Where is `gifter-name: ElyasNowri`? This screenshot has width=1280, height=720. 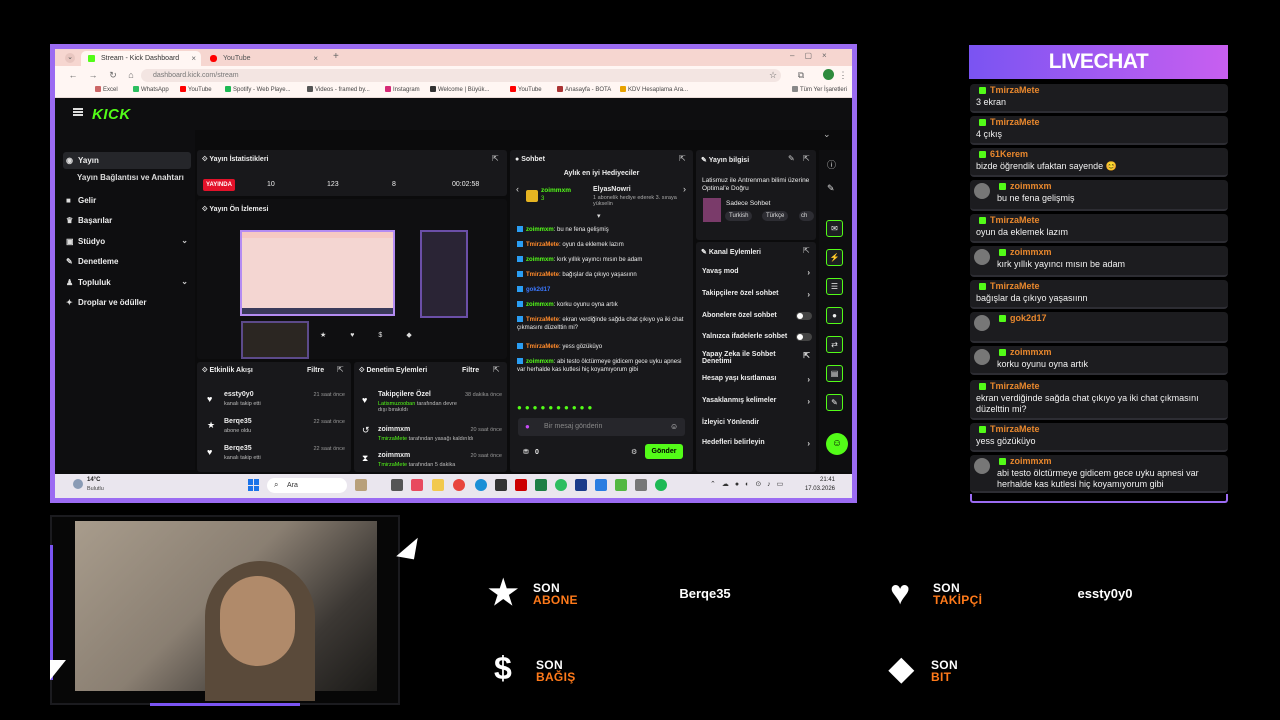 gifter-name: ElyasNowri is located at coordinates (612, 189).